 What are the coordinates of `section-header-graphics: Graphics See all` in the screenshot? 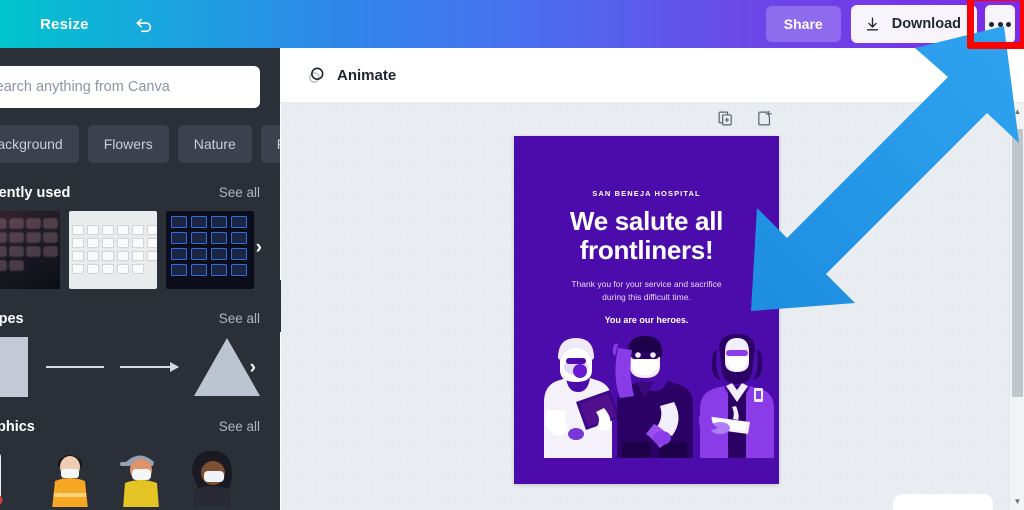 It's located at (130, 427).